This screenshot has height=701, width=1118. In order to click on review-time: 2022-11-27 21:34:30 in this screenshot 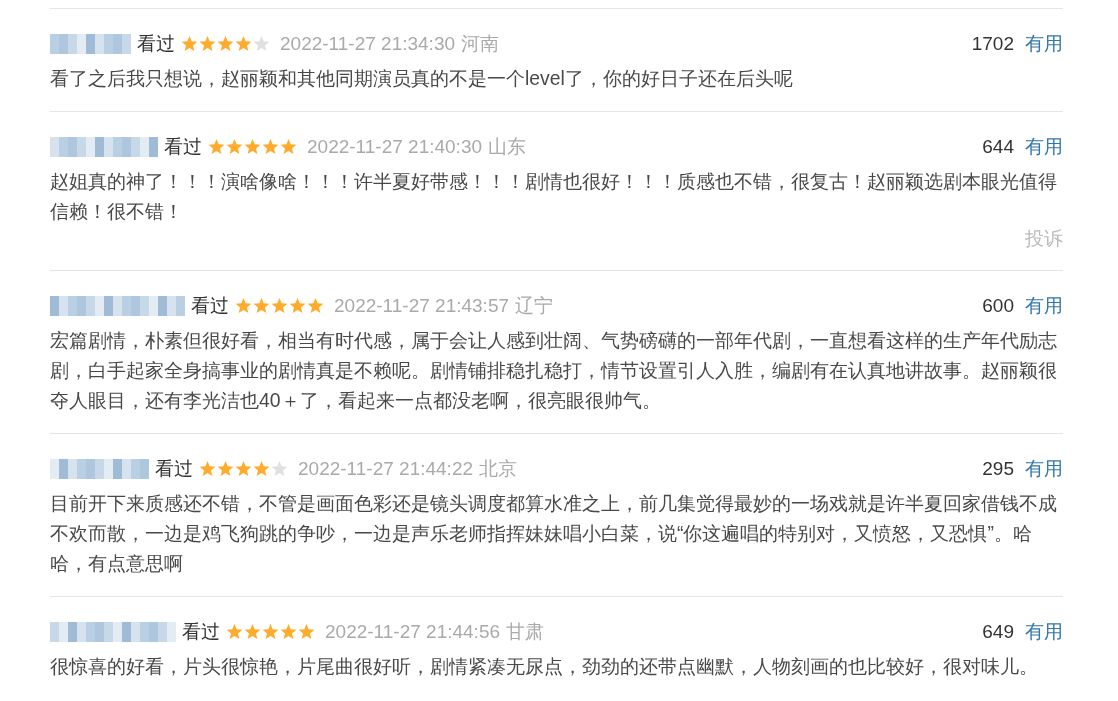, I will do `click(368, 44)`.